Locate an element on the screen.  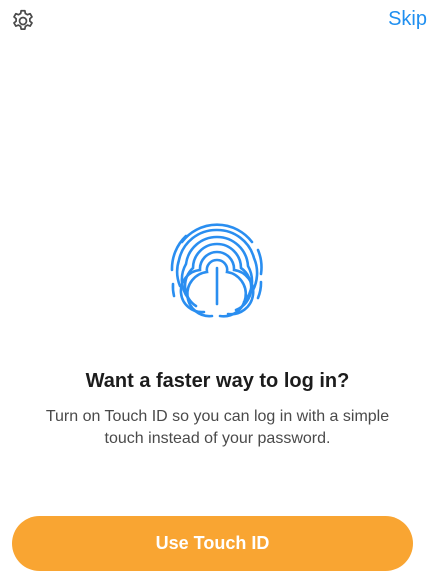
use-touch-id-button: Use Touch ID is located at coordinates (212, 543).